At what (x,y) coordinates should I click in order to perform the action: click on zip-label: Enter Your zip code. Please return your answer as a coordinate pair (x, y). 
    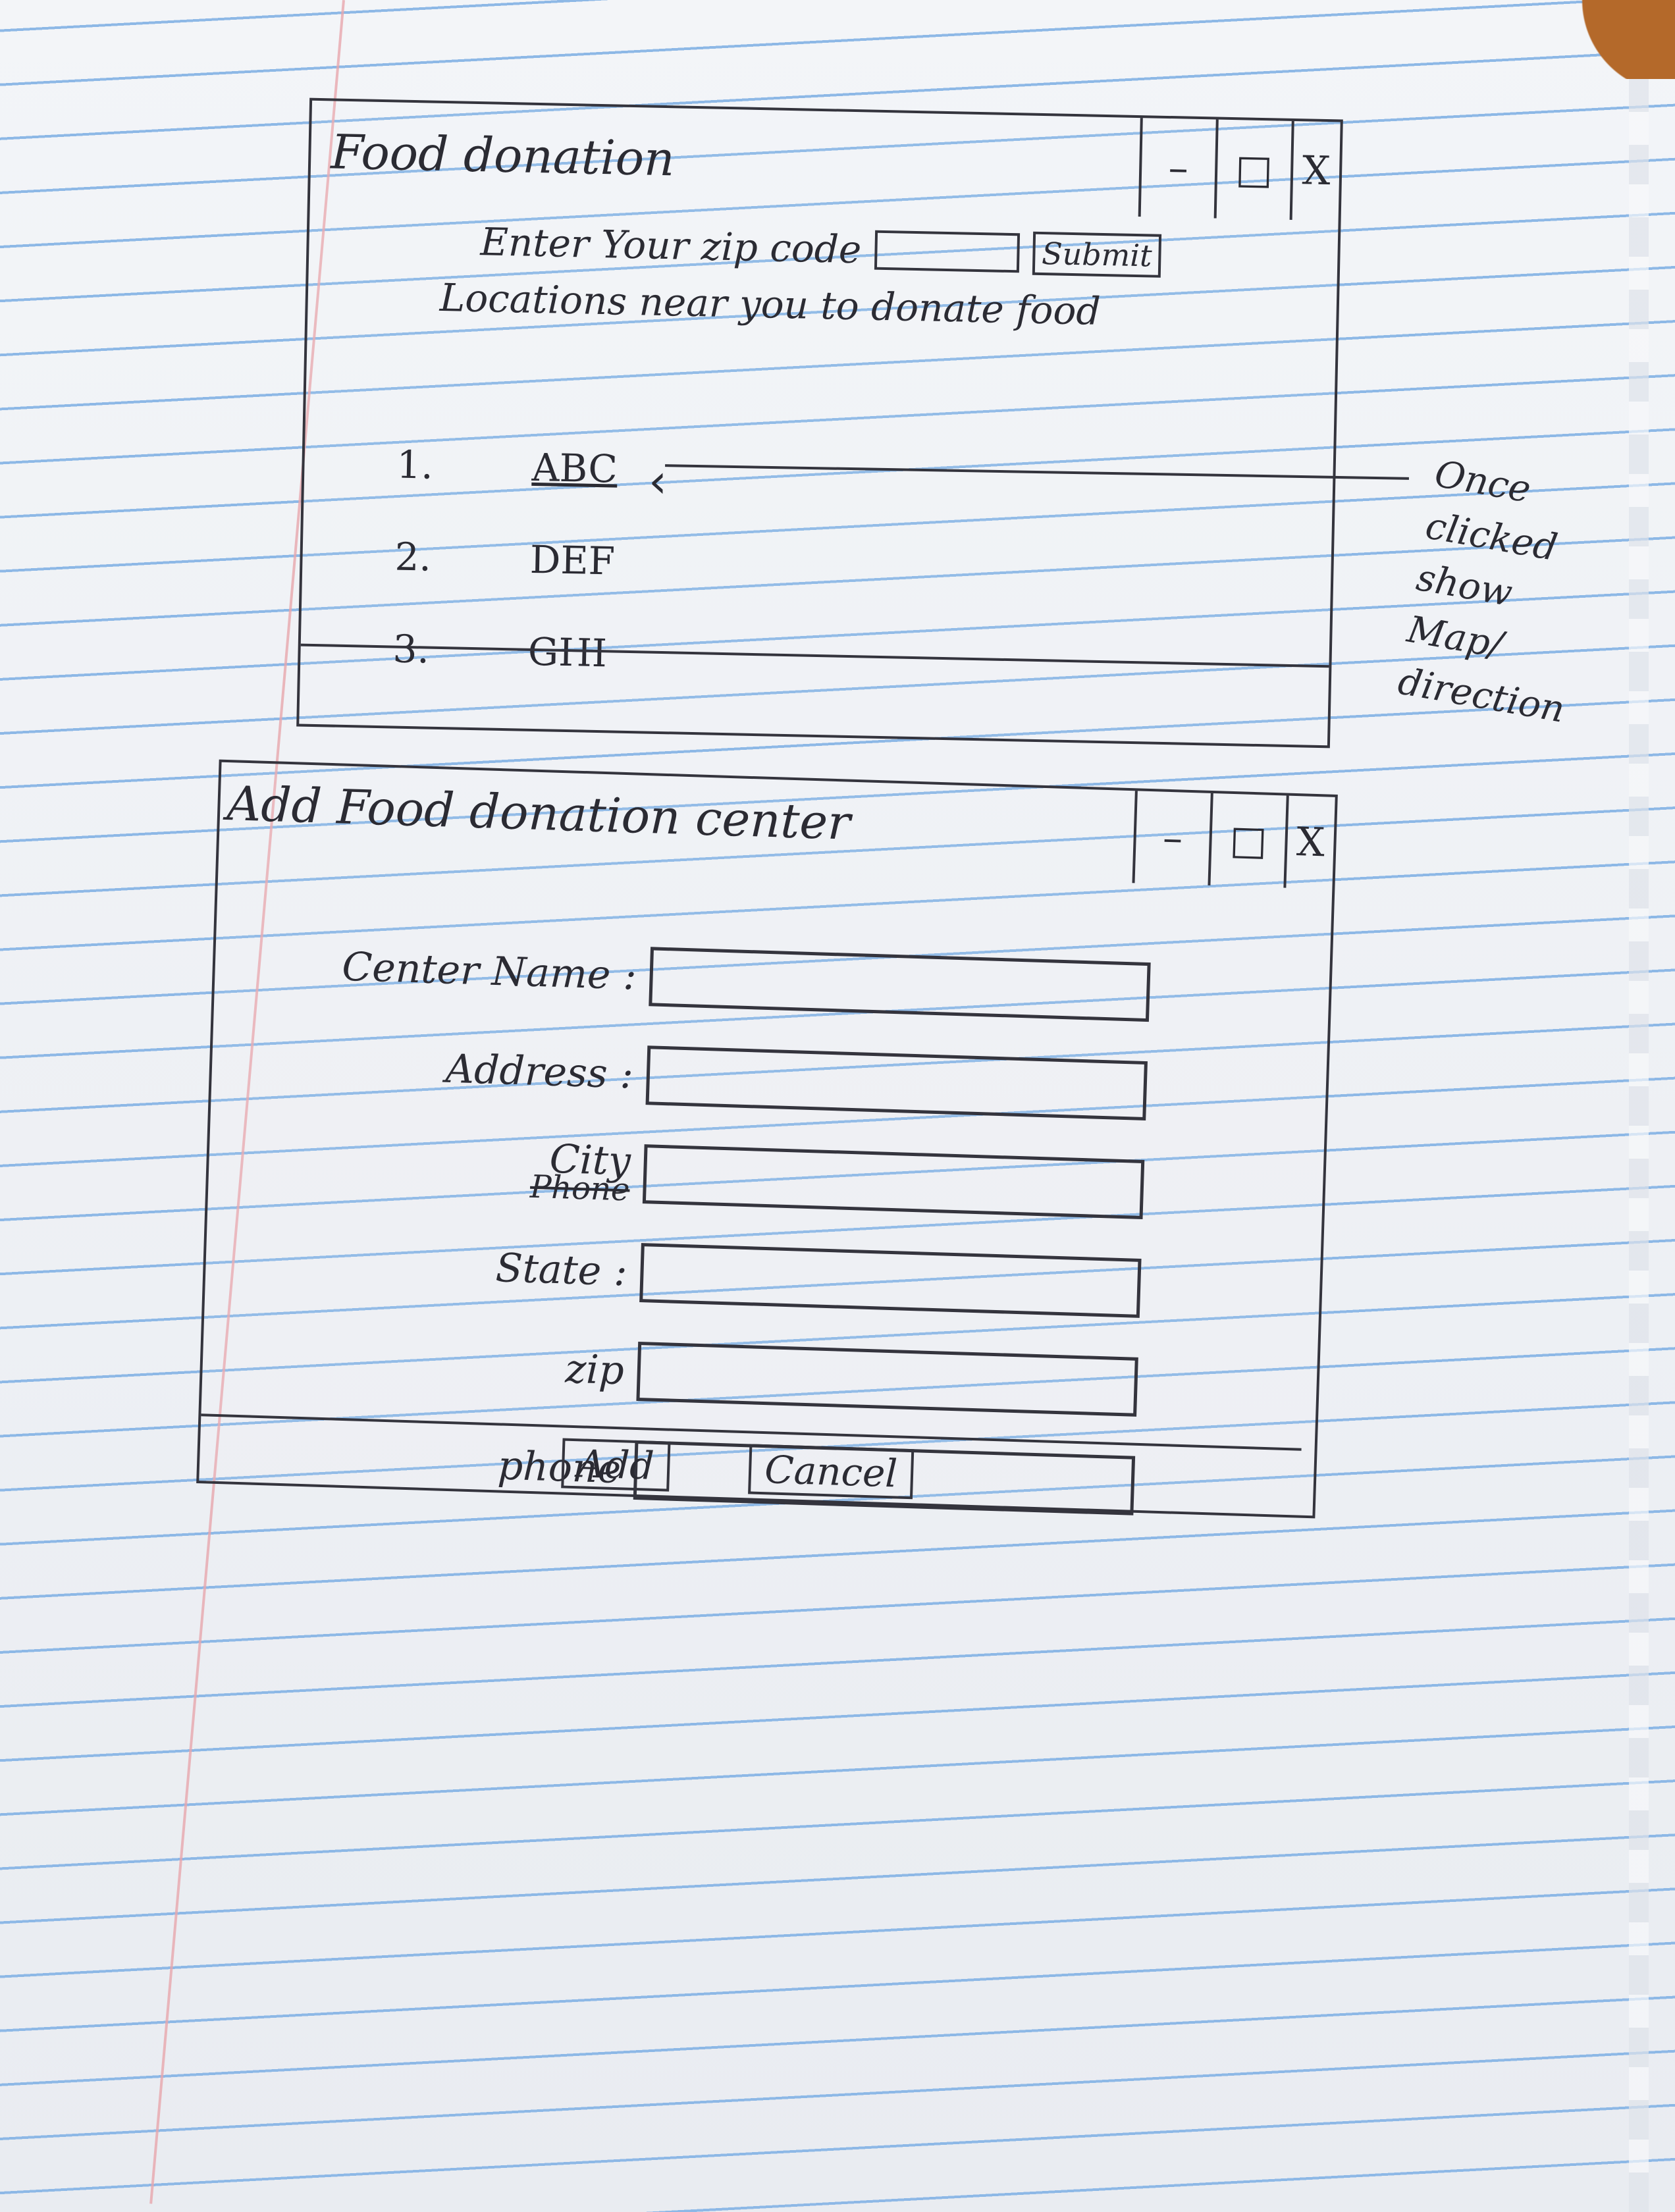
    Looking at the image, I should click on (671, 246).